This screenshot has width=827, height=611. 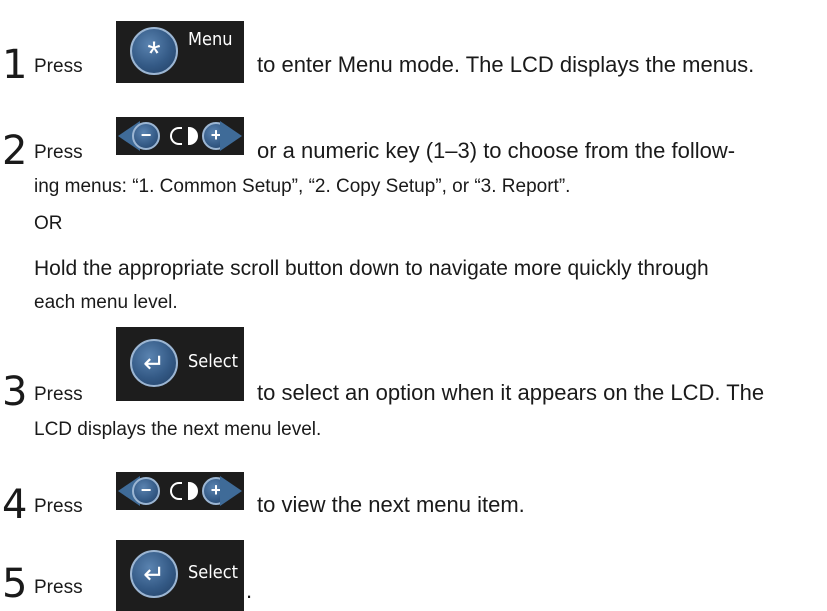 I want to click on menu-button: * Menu, so click(x=180, y=52).